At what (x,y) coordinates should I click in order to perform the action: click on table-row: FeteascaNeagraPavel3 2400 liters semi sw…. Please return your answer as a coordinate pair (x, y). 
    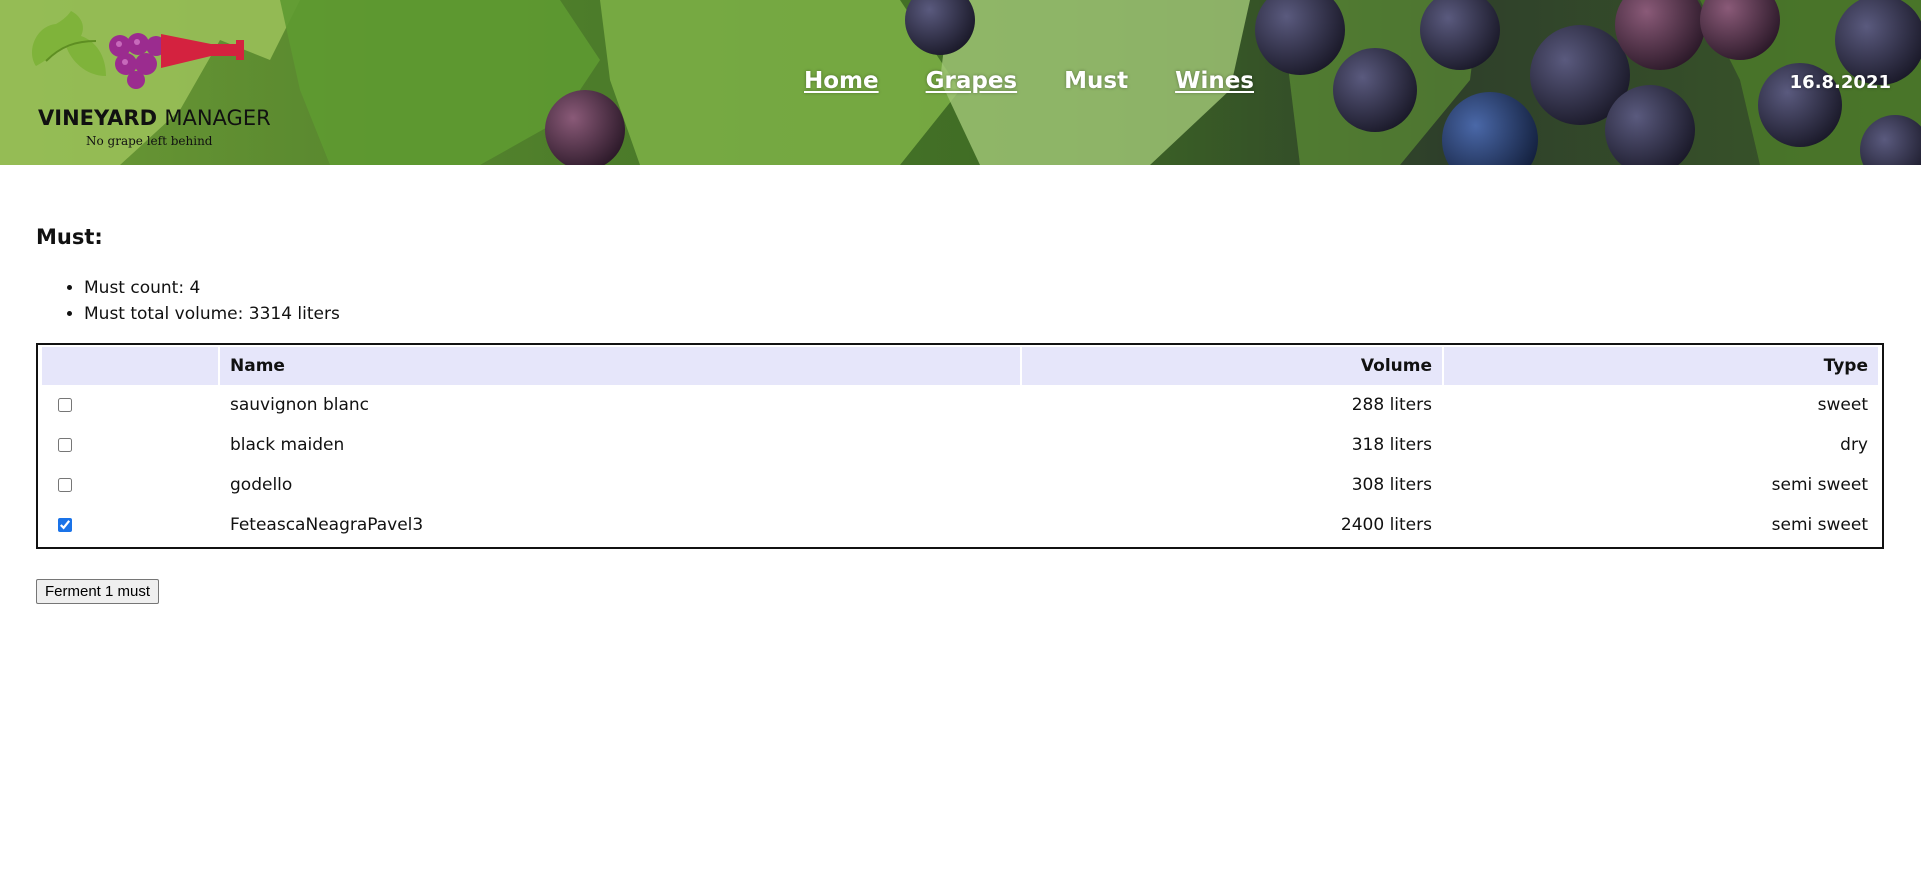
    Looking at the image, I should click on (960, 525).